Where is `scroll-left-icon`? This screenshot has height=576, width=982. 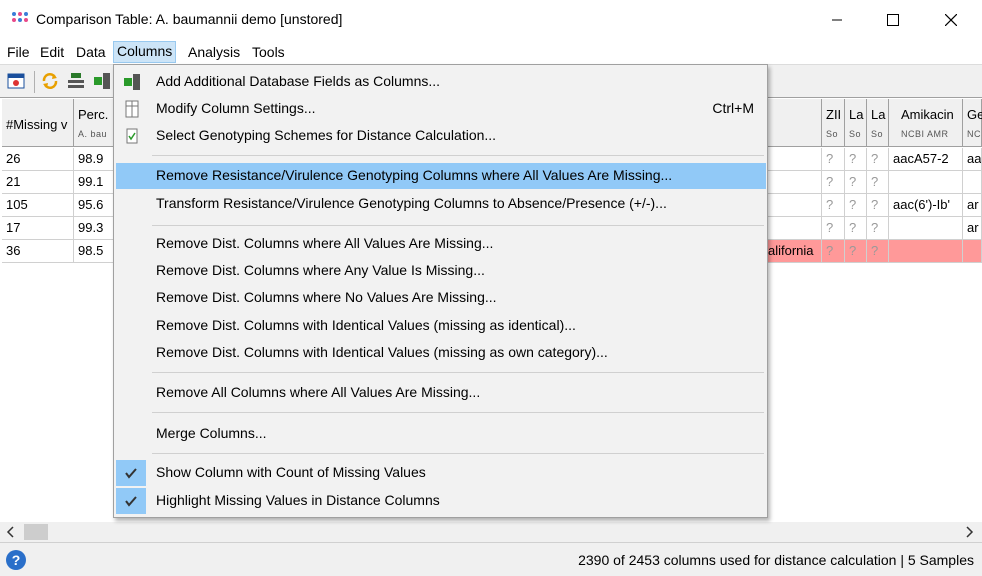 scroll-left-icon is located at coordinates (11, 532).